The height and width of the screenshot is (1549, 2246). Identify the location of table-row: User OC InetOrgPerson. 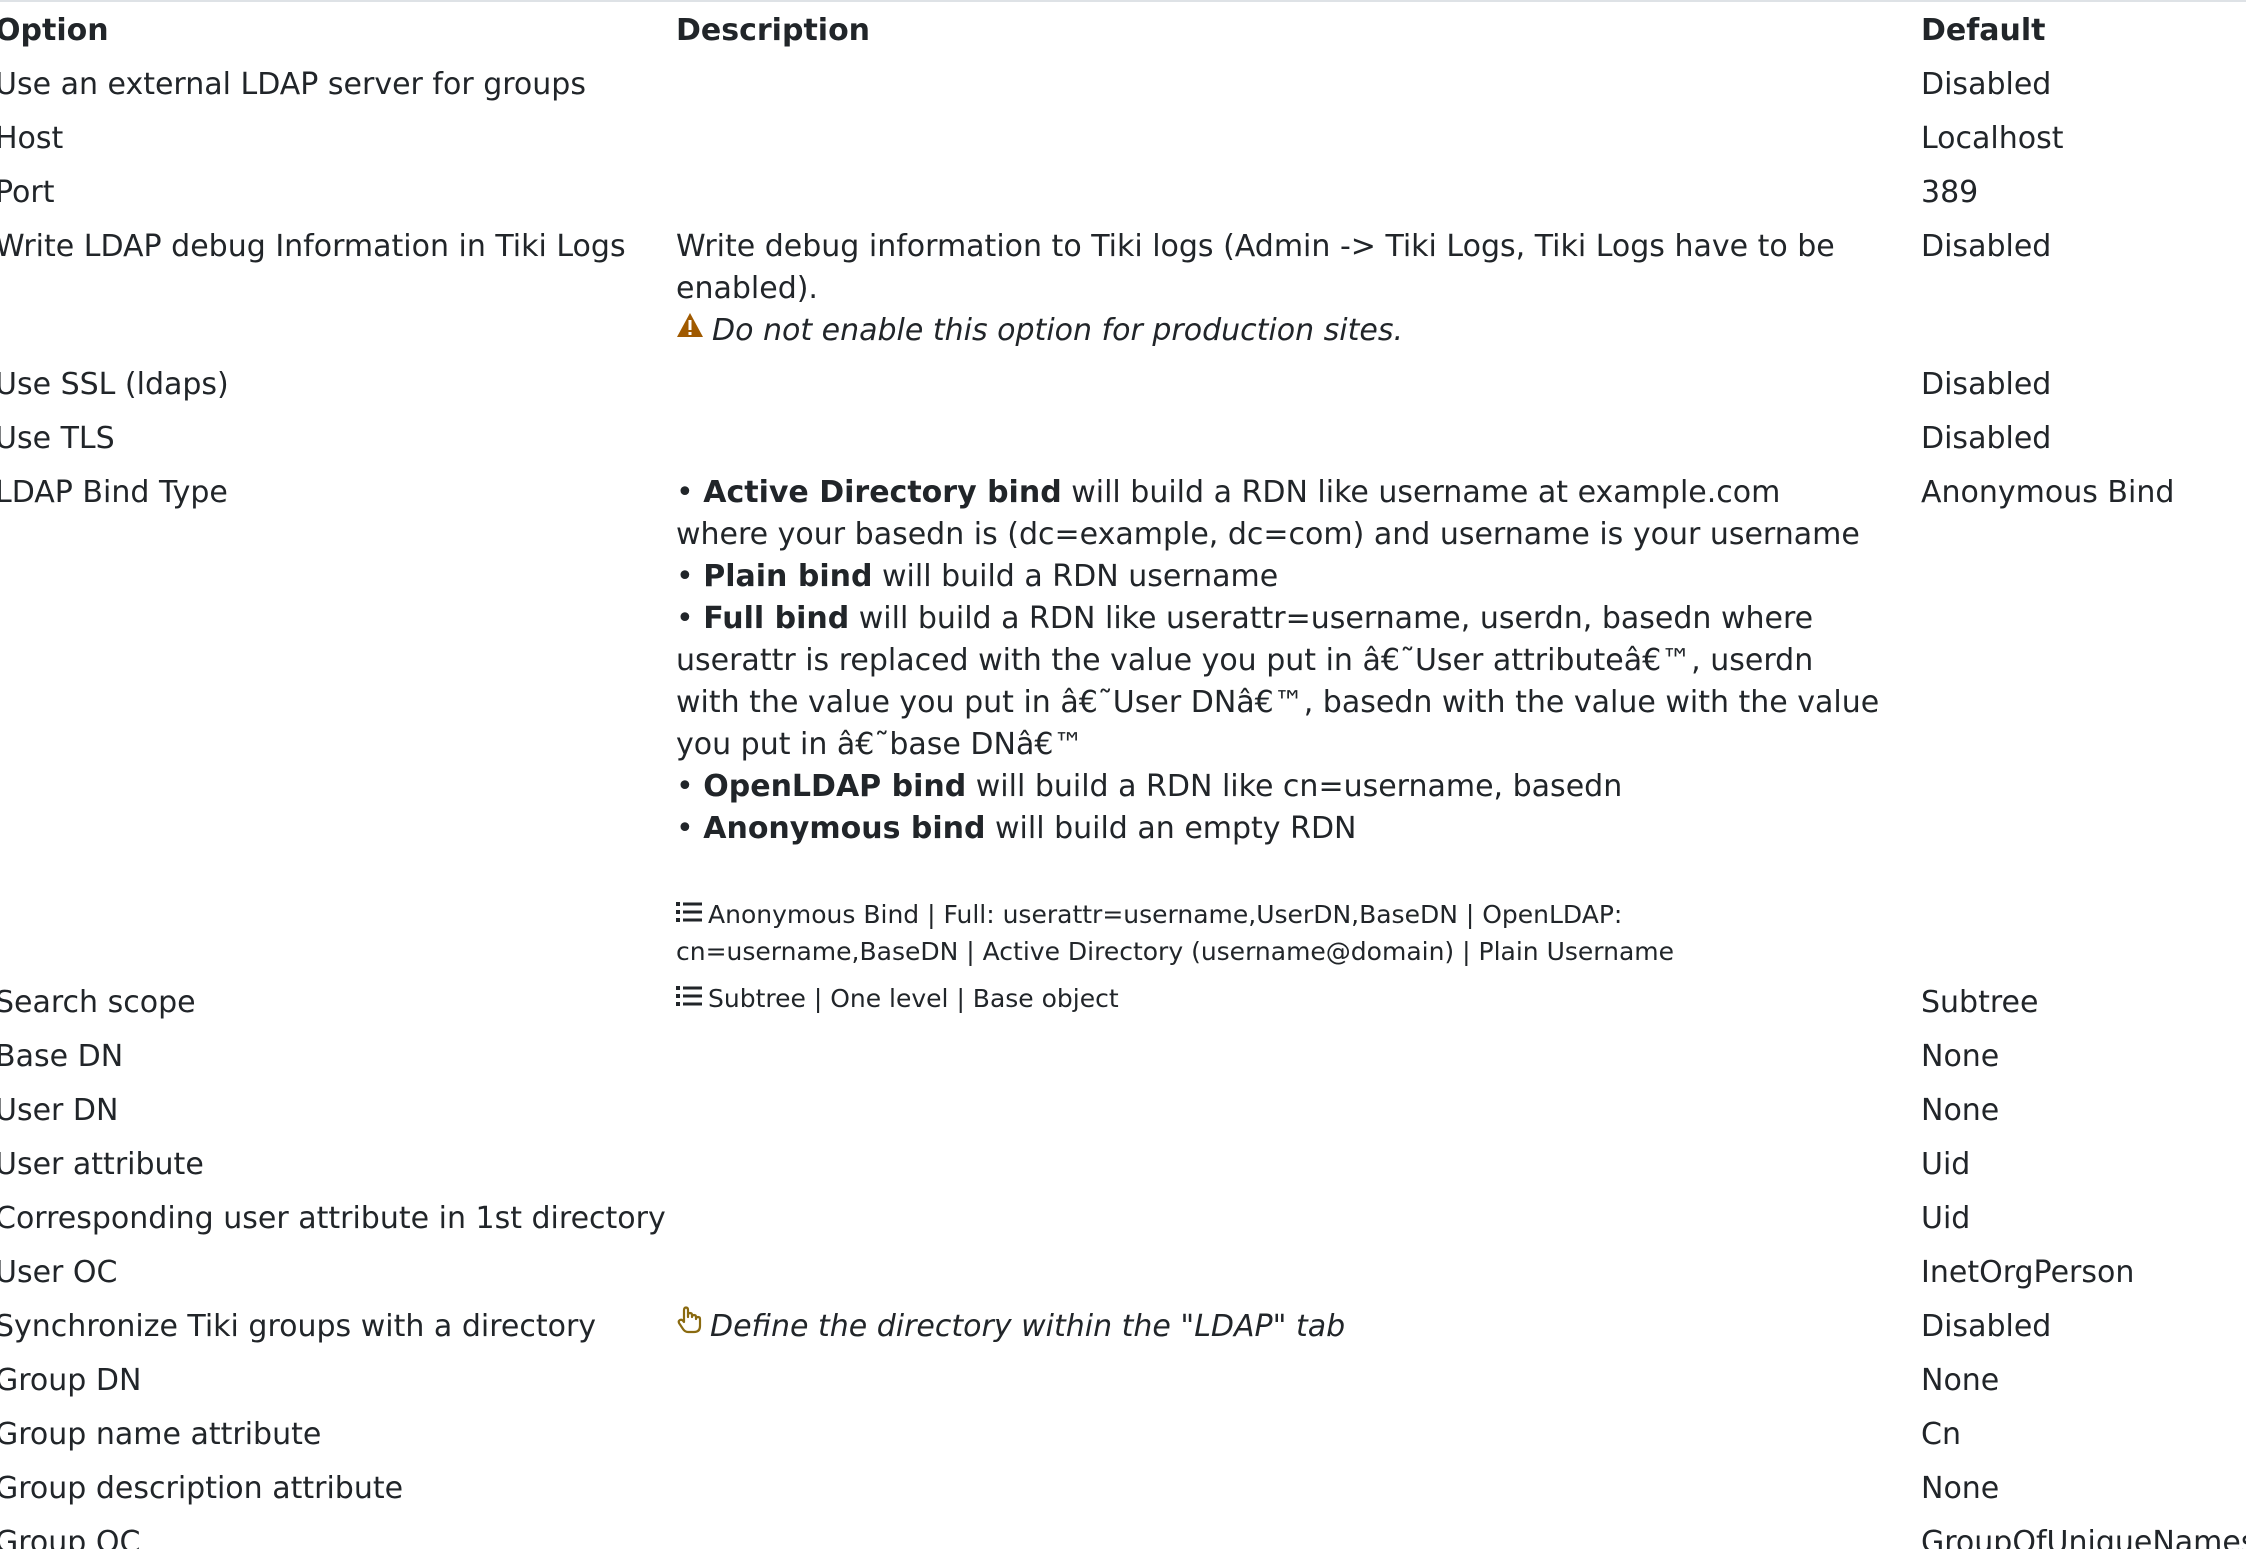
(1123, 1273).